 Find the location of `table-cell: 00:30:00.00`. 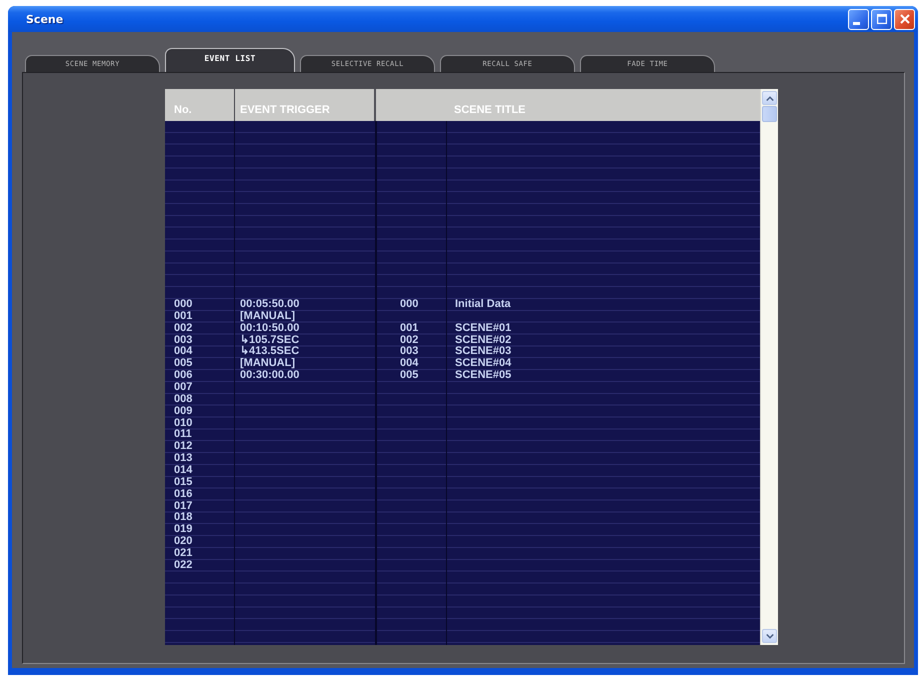

table-cell: 00:30:00.00 is located at coordinates (270, 376).